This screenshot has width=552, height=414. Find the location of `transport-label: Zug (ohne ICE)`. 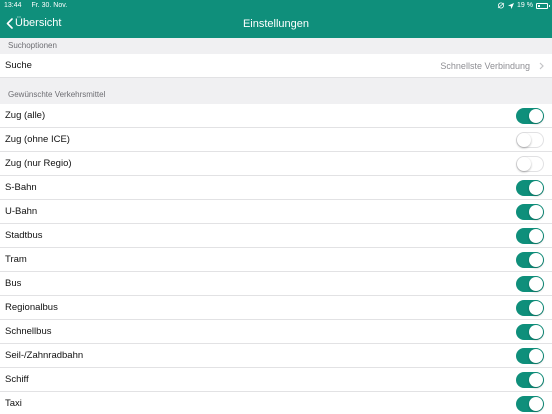

transport-label: Zug (ohne ICE) is located at coordinates (37, 139).